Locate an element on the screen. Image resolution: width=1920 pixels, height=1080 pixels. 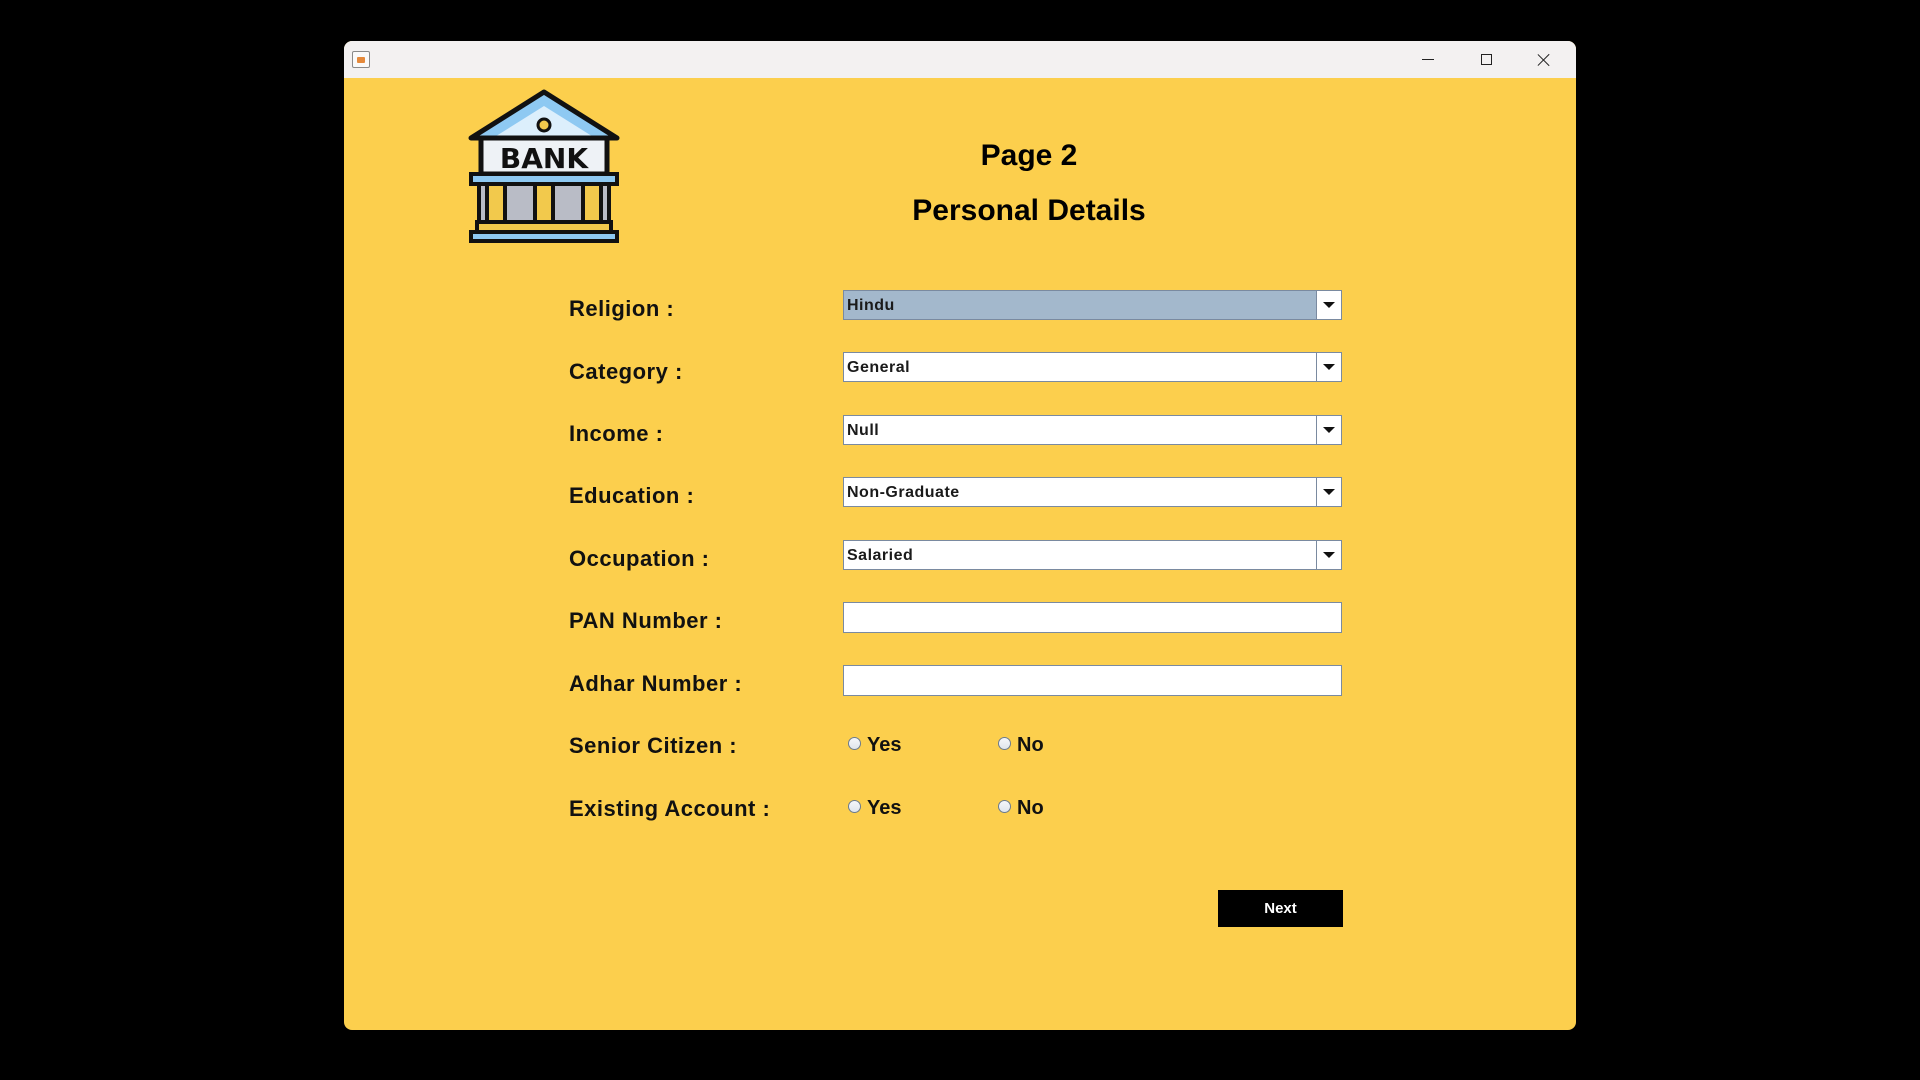
education-label: Education : is located at coordinates (632, 495).